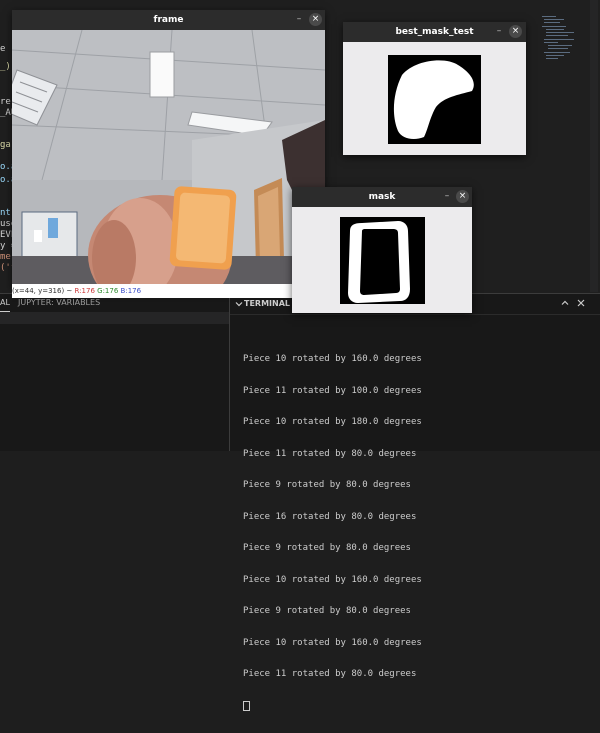 The height and width of the screenshot is (733, 600). What do you see at coordinates (560, 42) in the screenshot?
I see `minimap` at bounding box center [560, 42].